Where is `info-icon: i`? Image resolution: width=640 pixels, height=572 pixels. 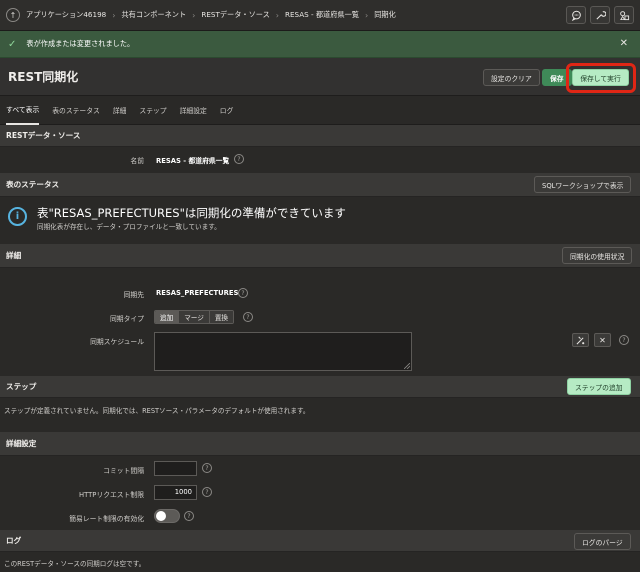 info-icon: i is located at coordinates (17, 216).